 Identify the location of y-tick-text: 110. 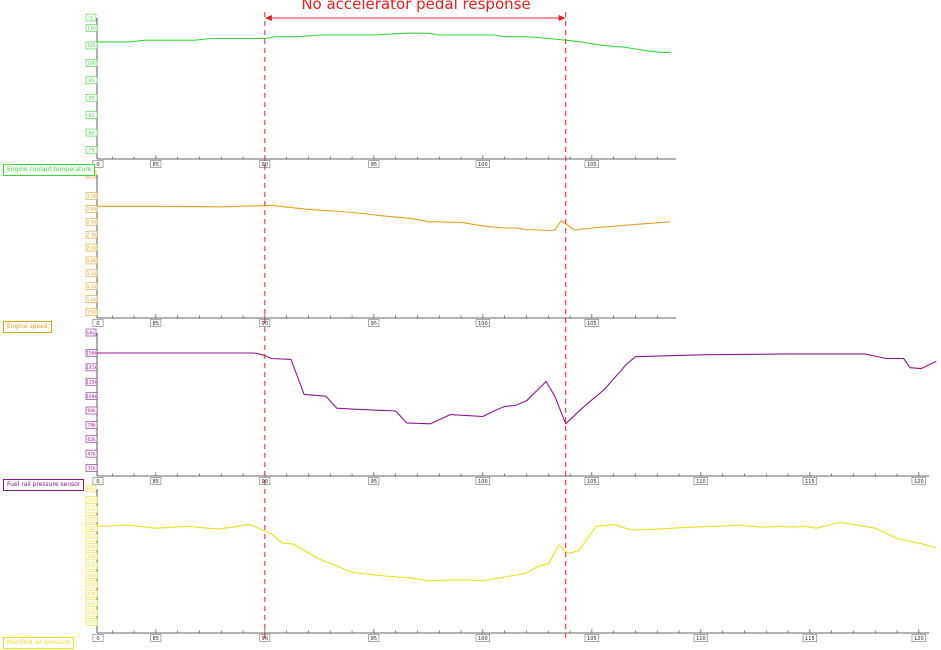
(91, 623).